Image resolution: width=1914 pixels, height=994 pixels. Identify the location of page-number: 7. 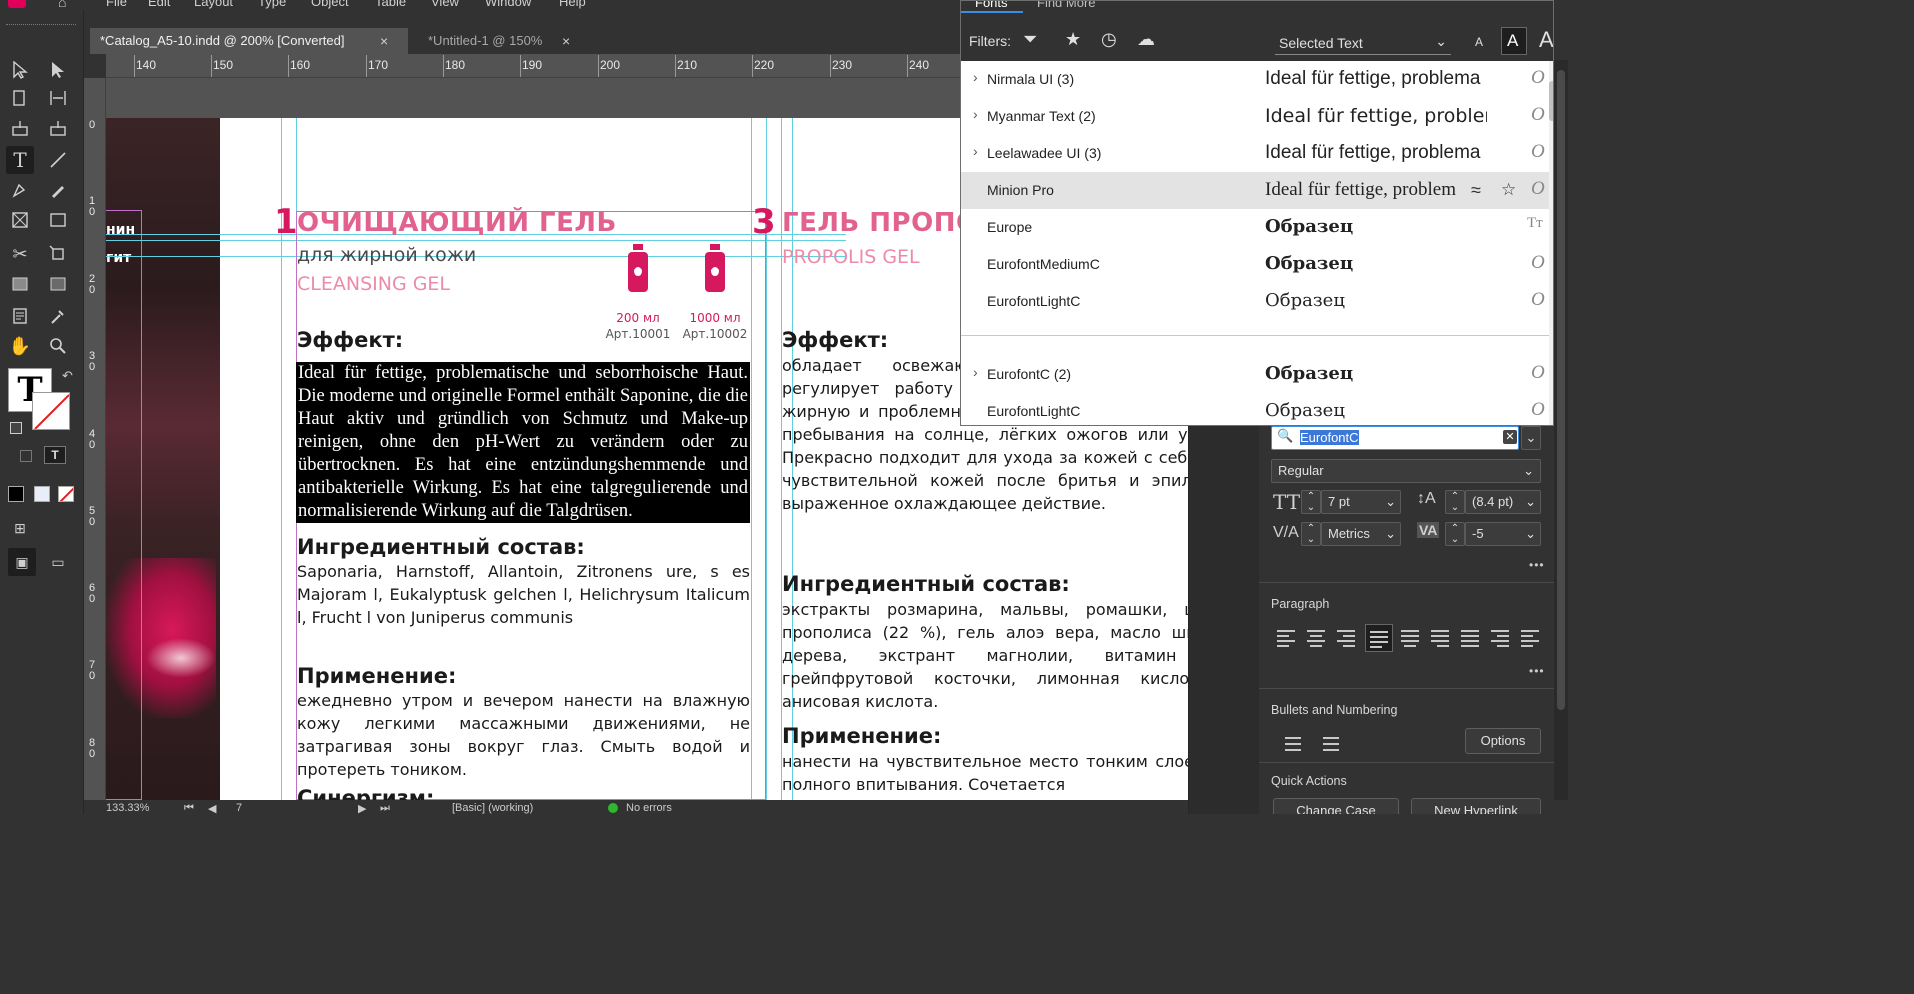
(239, 808).